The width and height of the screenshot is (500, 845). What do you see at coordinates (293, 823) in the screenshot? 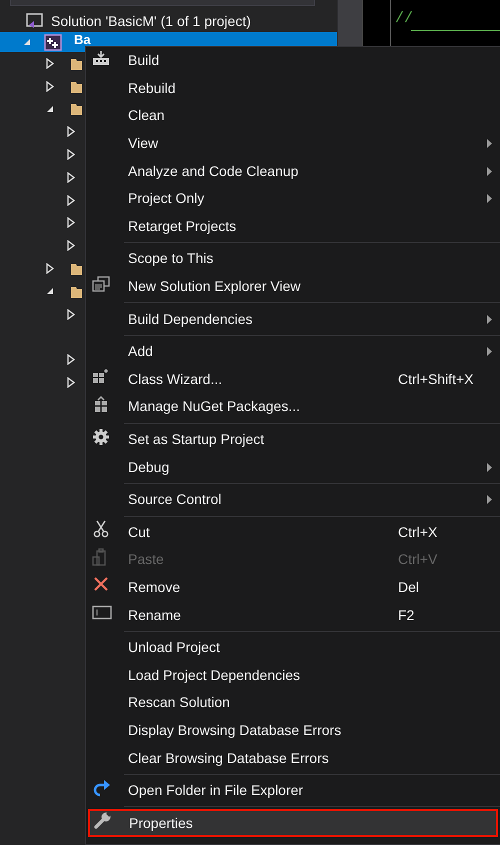
I see `menu-item: Properties` at bounding box center [293, 823].